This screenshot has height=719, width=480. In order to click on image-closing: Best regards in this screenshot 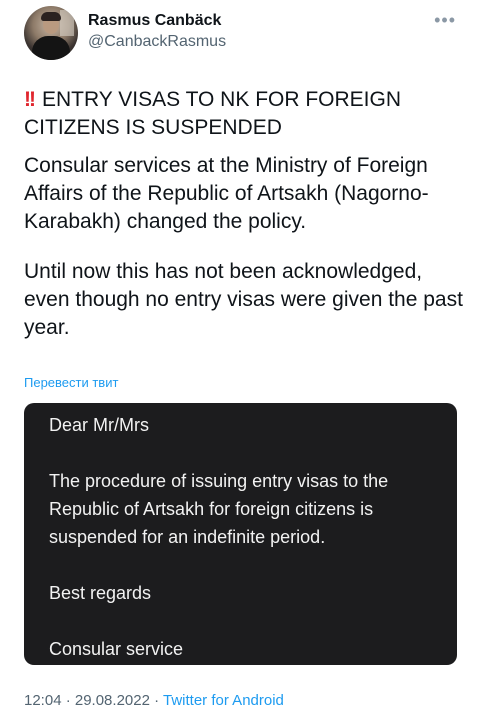, I will do `click(100, 593)`.